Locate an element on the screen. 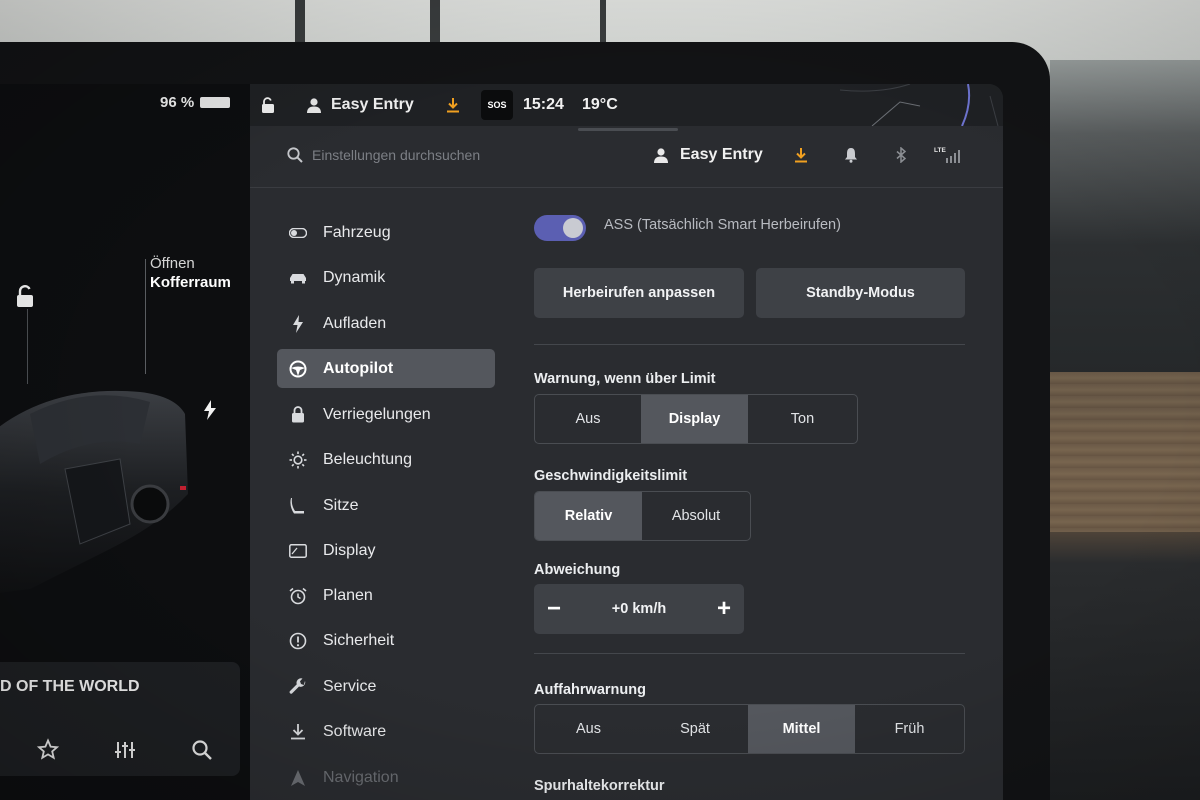  media-track-title: D OF THE WORLD is located at coordinates (70, 686).